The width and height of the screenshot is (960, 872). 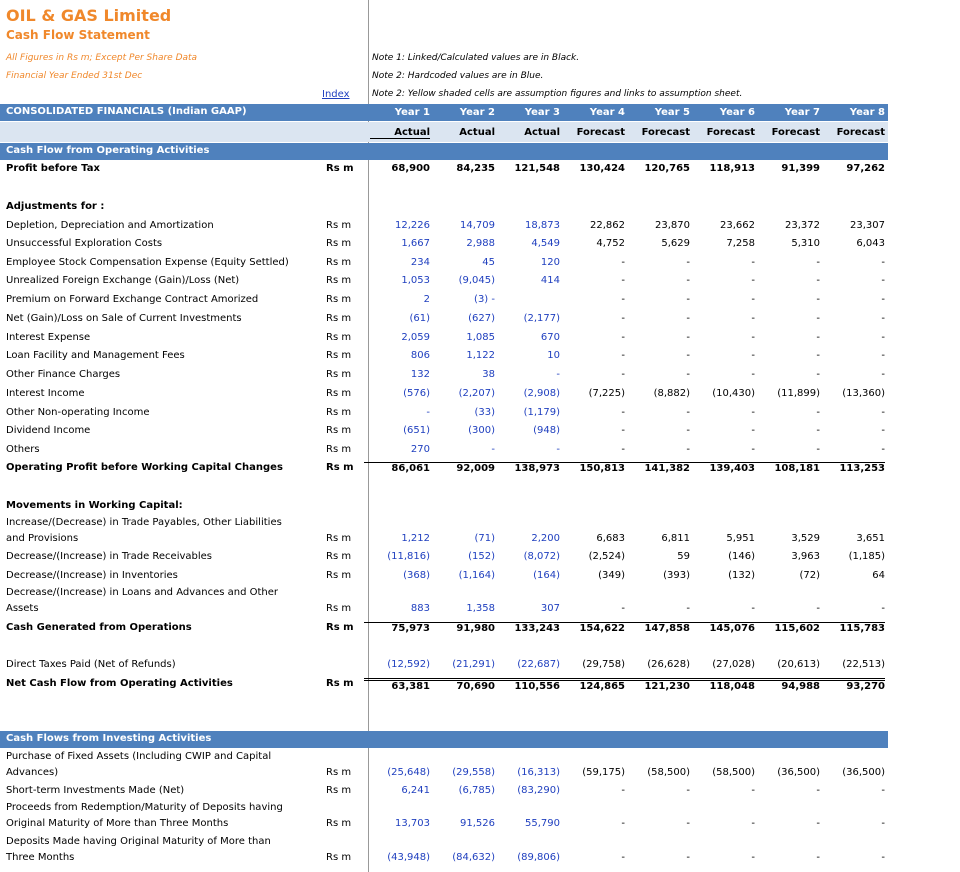 I want to click on table-cell: 139,403, so click(x=722, y=468).